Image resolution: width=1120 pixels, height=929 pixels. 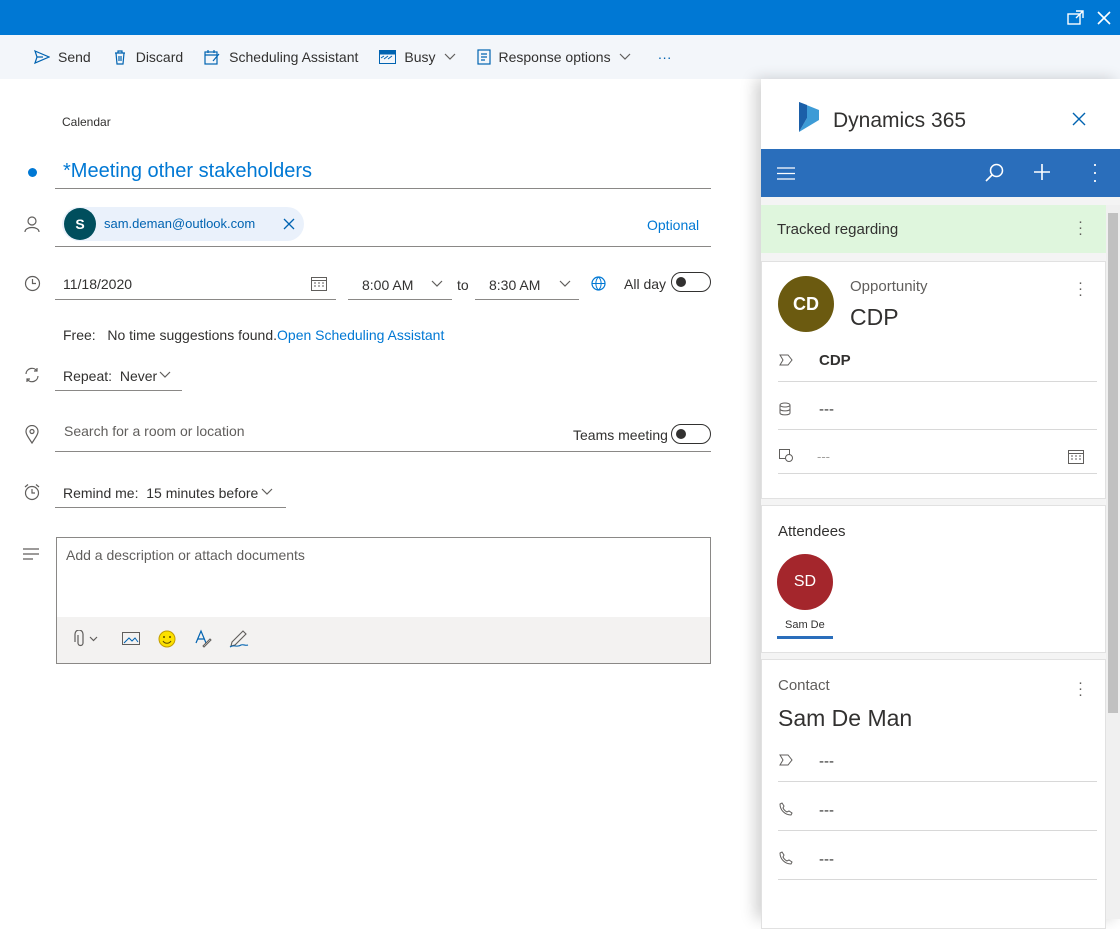 I want to click on window-titlebar, so click(x=560, y=17).